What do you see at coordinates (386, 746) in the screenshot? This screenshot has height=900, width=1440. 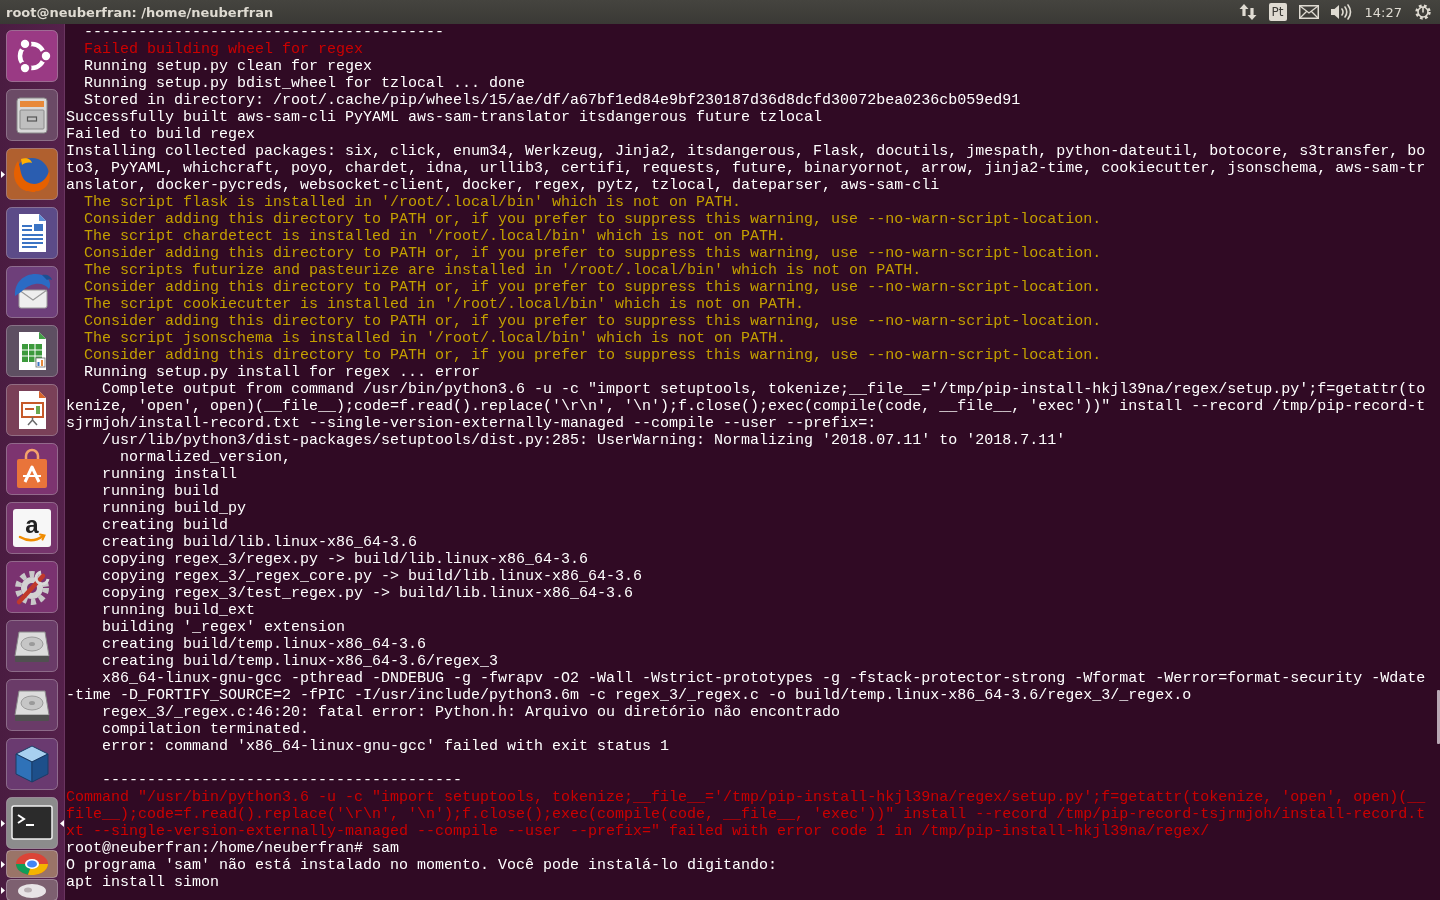 I see `terminal-line: error: command 'x86_64-linux-gnu-gcc' failed with exit status 1` at bounding box center [386, 746].